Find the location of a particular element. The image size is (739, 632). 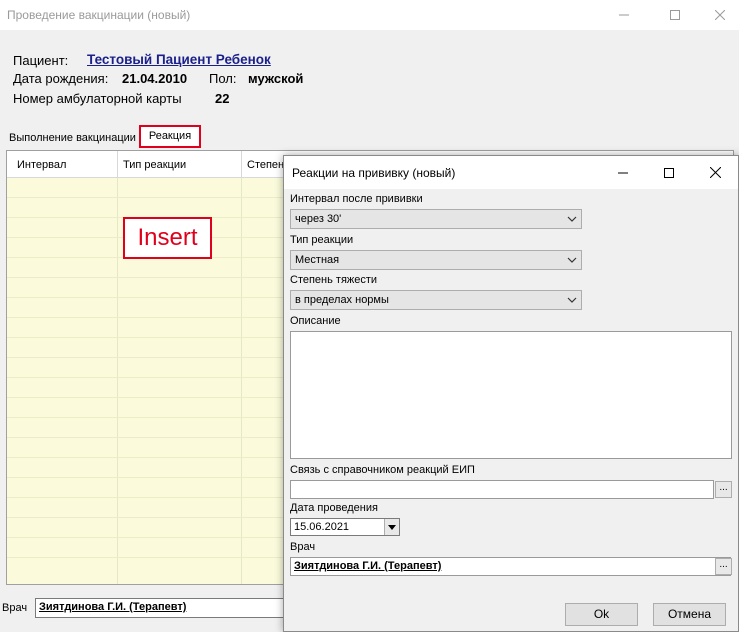

dialog-close-button is located at coordinates (715, 172).